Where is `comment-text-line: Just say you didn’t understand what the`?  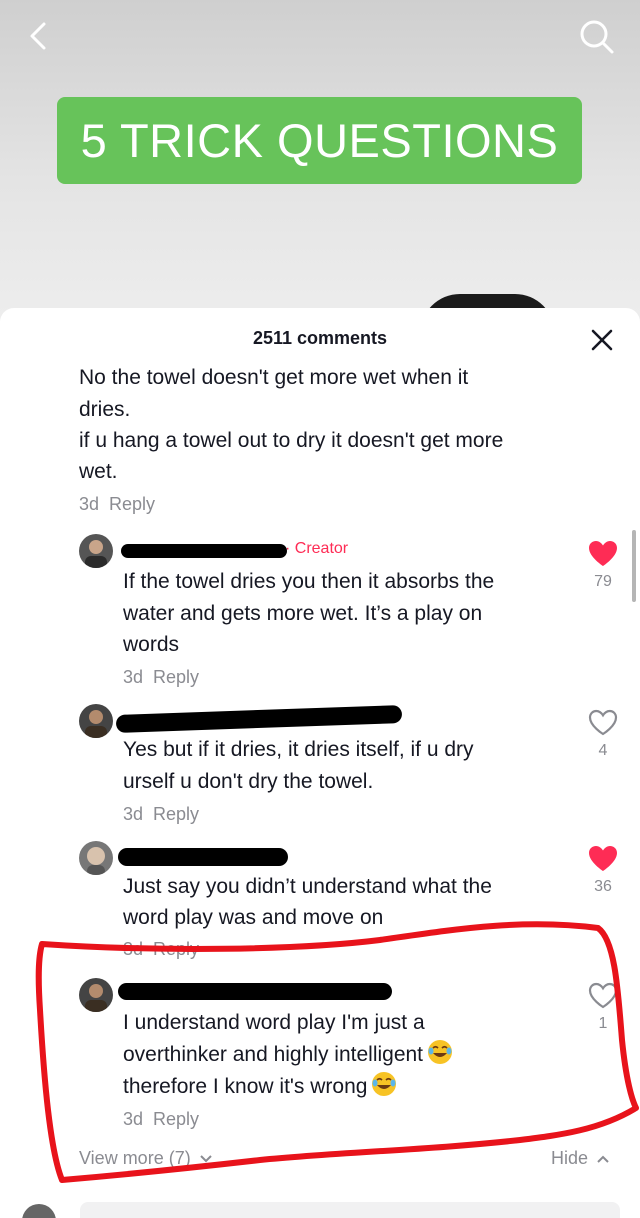
comment-text-line: Just say you didn’t understand what the is located at coordinates (307, 886).